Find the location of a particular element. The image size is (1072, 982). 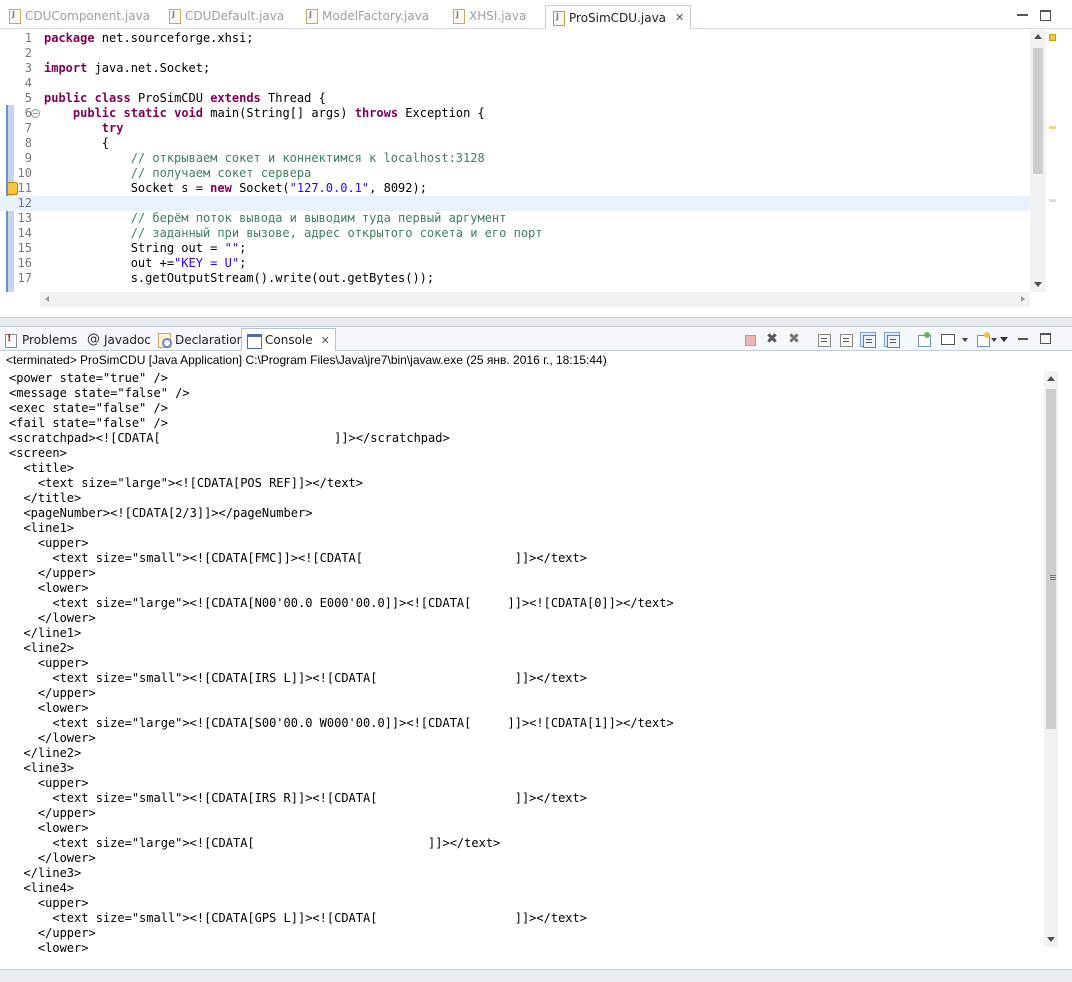

console-line: </lower> is located at coordinates (52, 858).